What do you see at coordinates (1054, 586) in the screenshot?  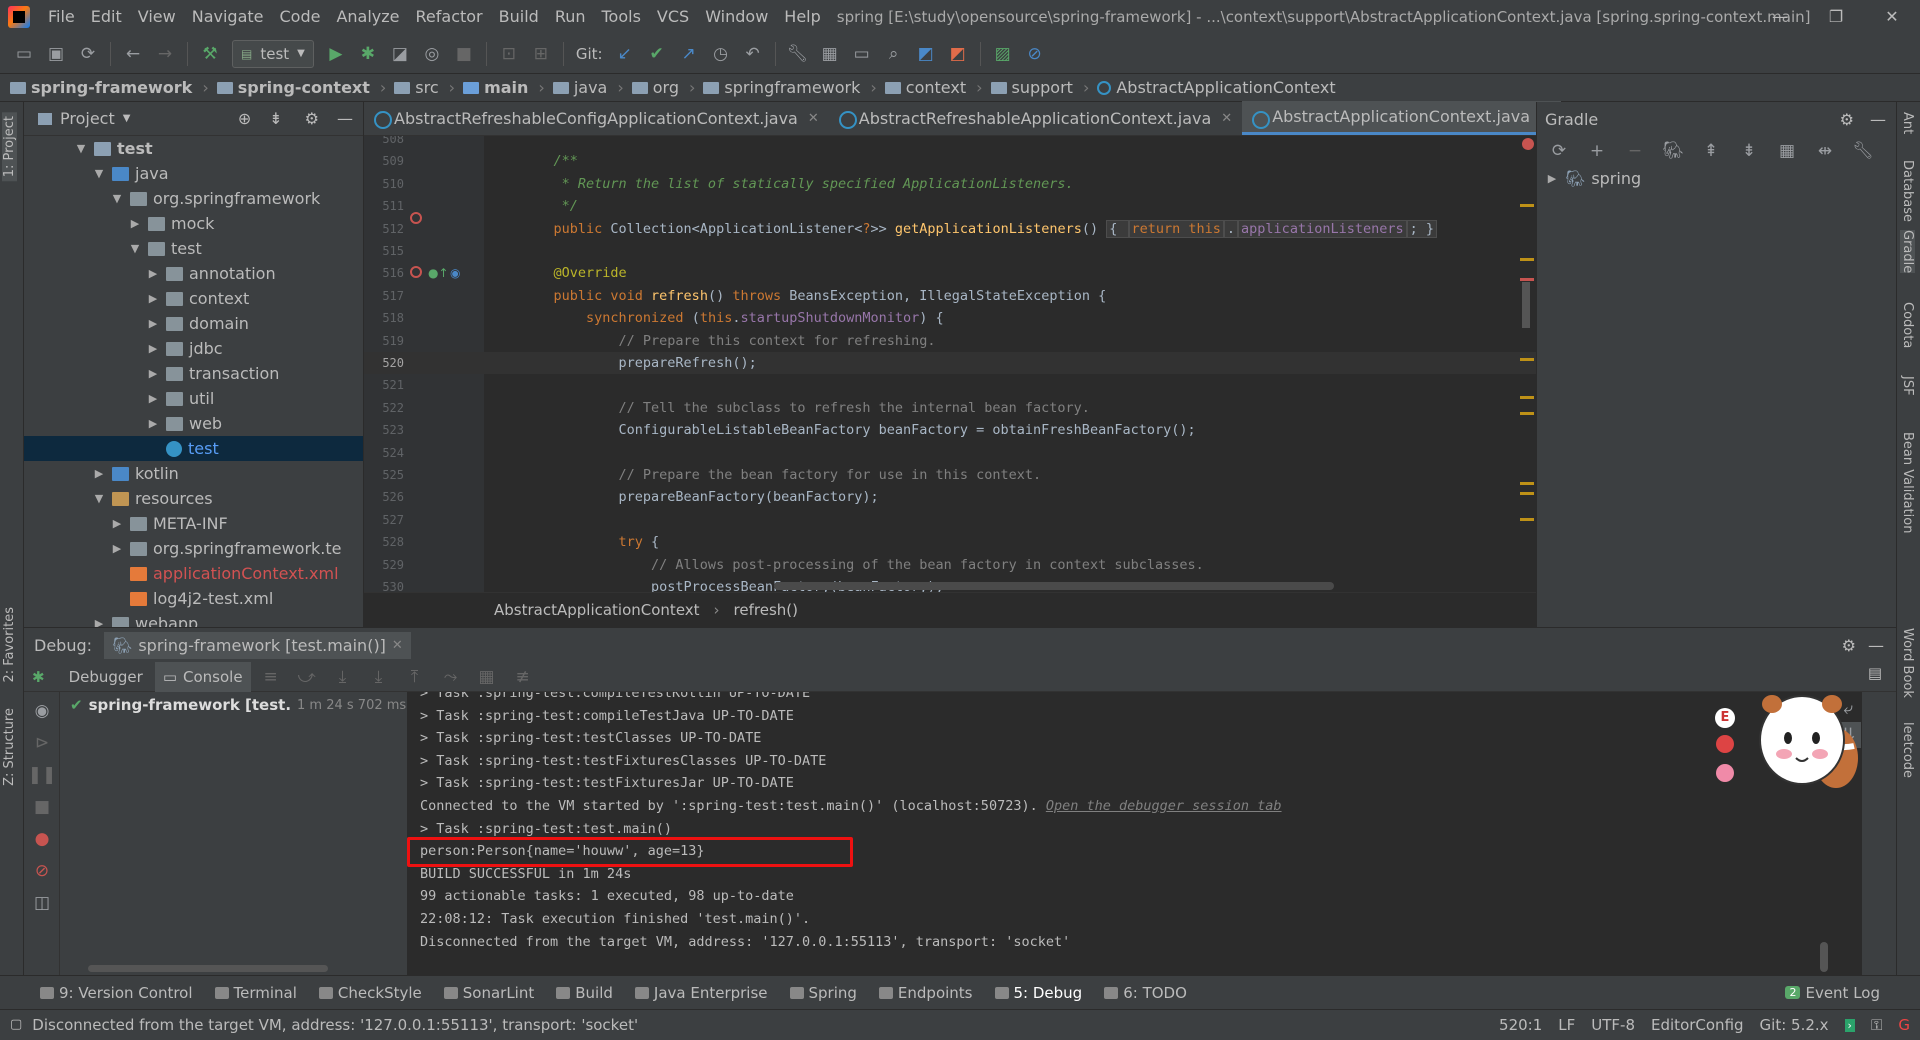 I see `horizontal-scrollbar` at bounding box center [1054, 586].